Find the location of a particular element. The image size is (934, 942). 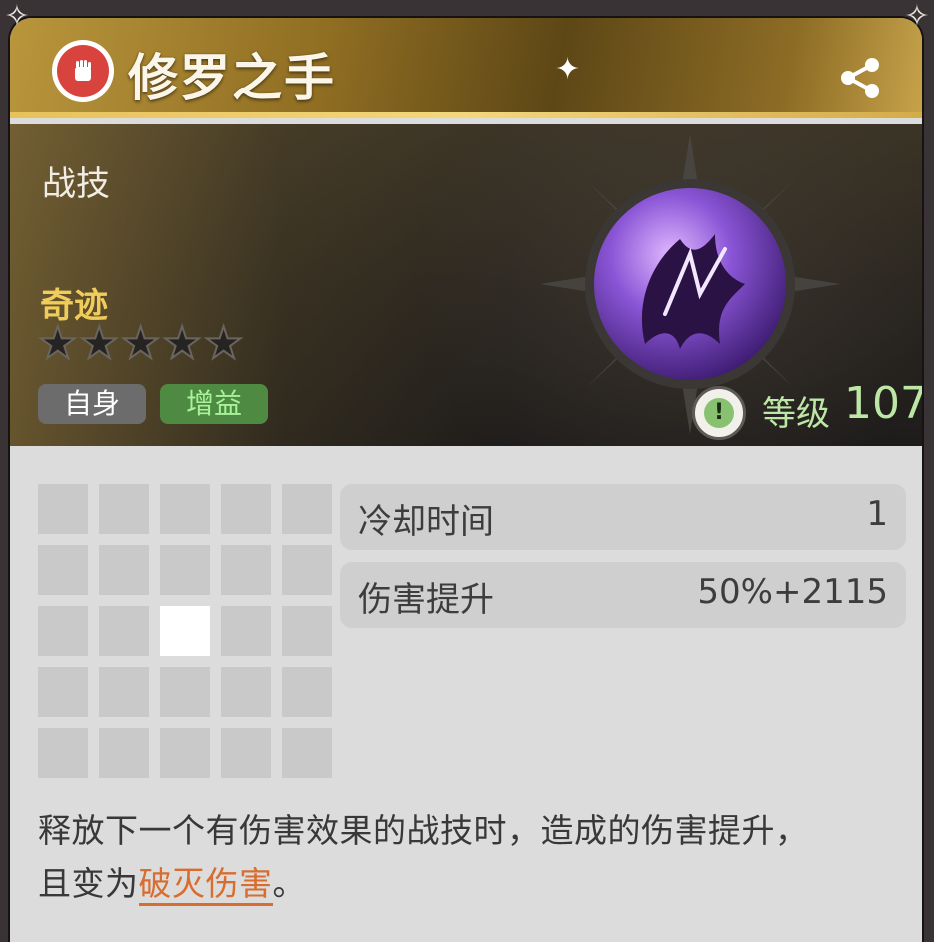

description-suffix: 。 is located at coordinates (289, 883).